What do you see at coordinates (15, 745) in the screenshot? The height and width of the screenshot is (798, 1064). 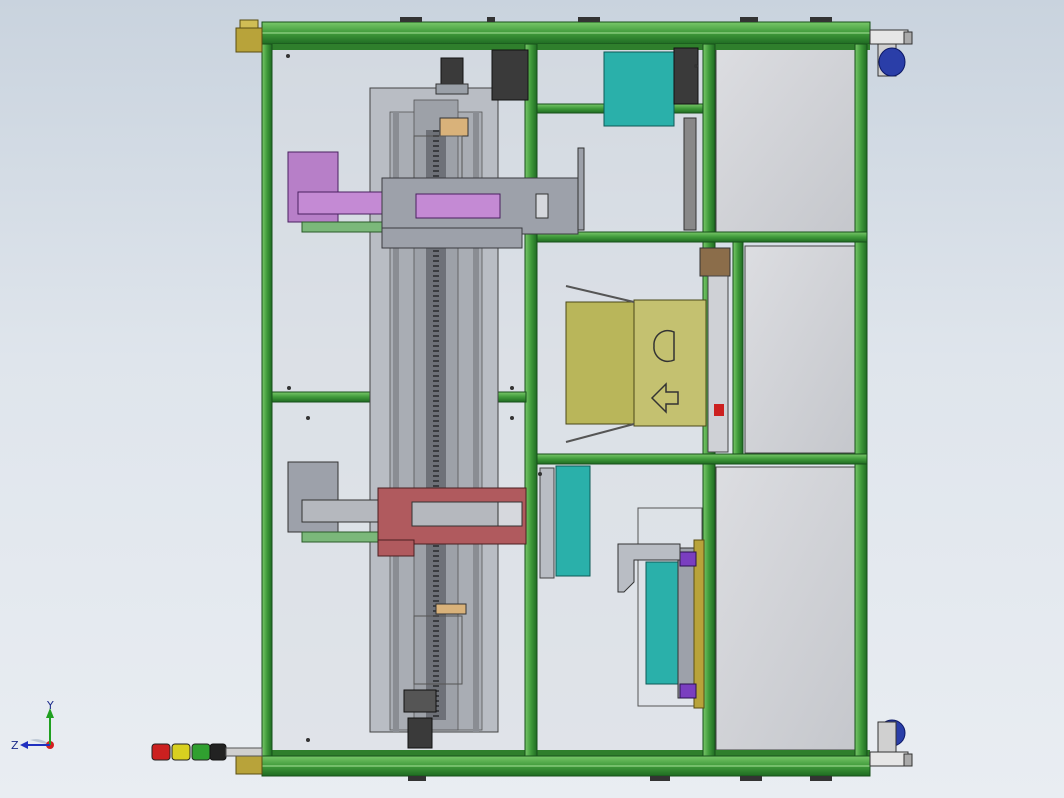 I see `triad-z-label: Z` at bounding box center [15, 745].